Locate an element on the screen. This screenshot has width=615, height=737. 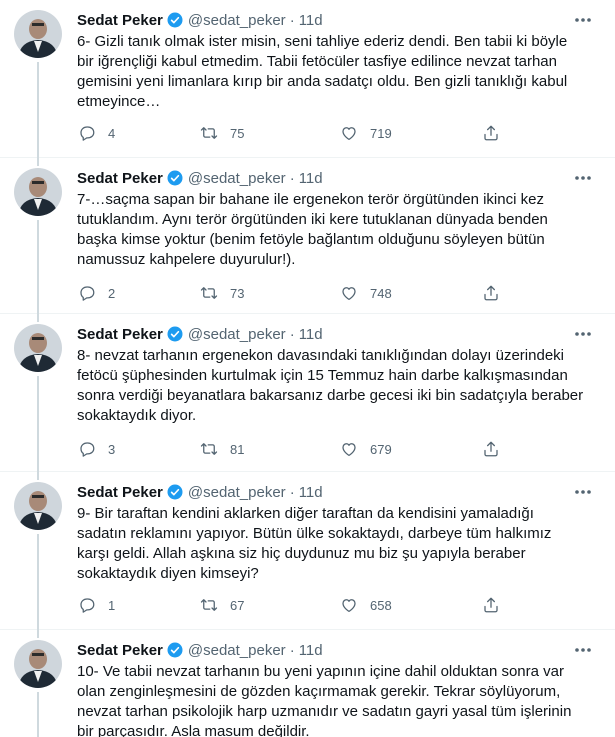
retweet-count: 73 is located at coordinates (237, 293).